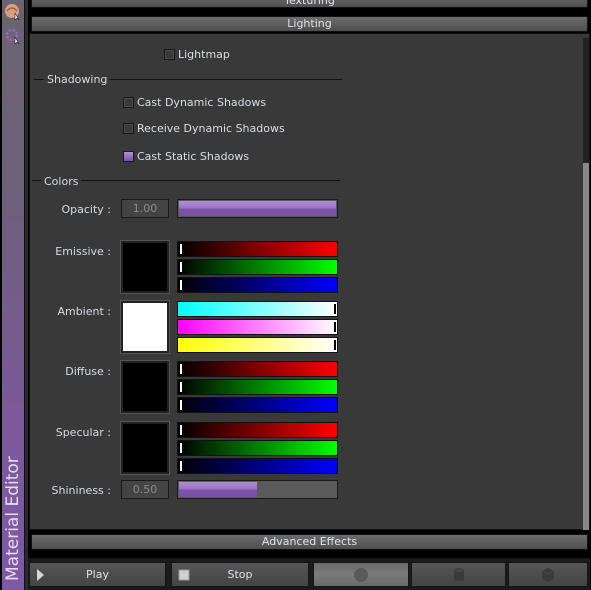 The image size is (591, 590). I want to click on receive-dynamic-shadows-row: Receive Dynamic Shadows, so click(204, 128).